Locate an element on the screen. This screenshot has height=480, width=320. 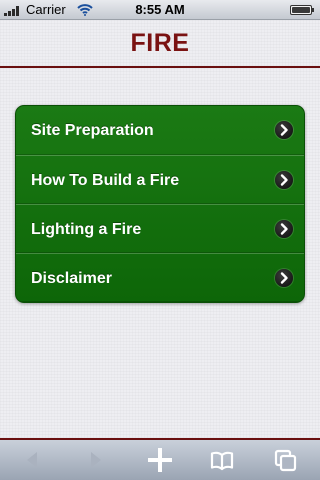
forward-arrow-icon is located at coordinates (96, 460).